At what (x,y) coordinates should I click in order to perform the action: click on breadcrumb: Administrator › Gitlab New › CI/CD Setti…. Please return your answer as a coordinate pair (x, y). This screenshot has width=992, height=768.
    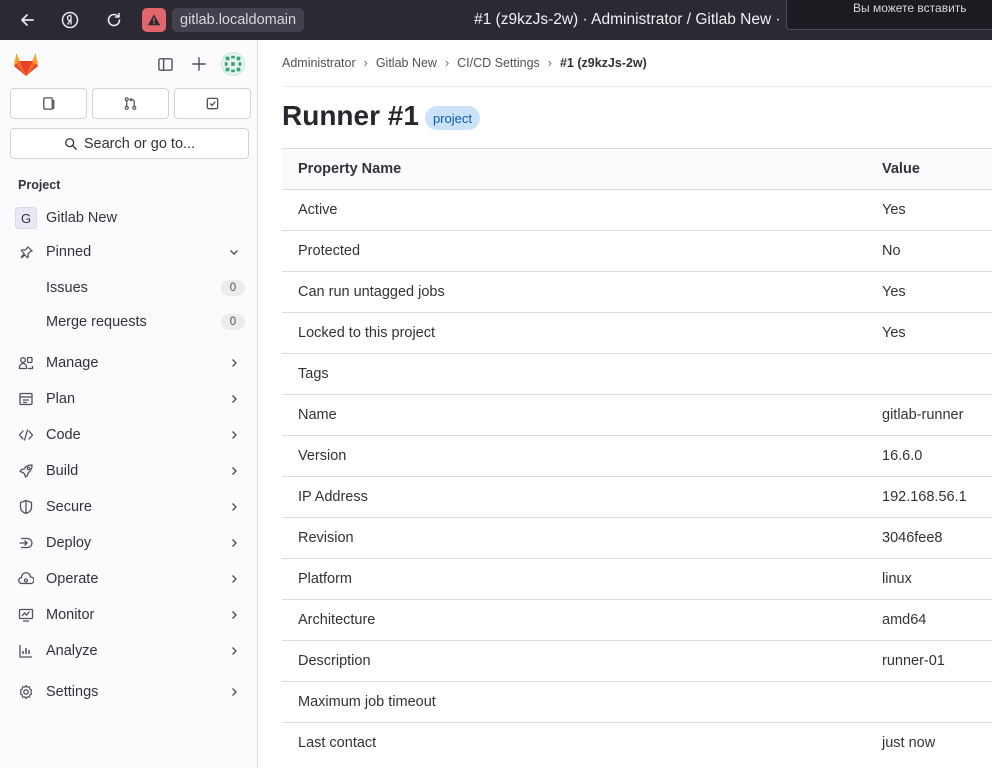
    Looking at the image, I should click on (637, 63).